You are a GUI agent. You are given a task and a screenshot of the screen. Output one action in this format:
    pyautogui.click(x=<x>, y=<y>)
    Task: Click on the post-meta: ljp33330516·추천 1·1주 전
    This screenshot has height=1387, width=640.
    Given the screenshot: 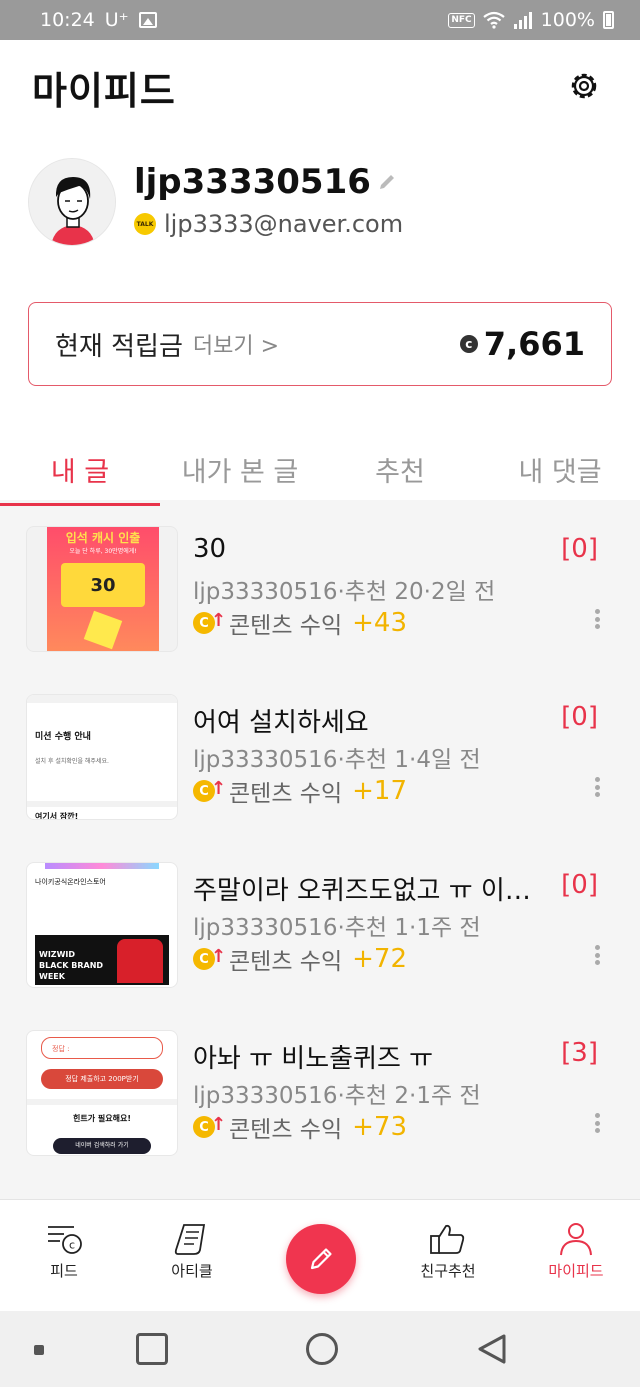 What is the action you would take?
    pyautogui.click(x=337, y=928)
    